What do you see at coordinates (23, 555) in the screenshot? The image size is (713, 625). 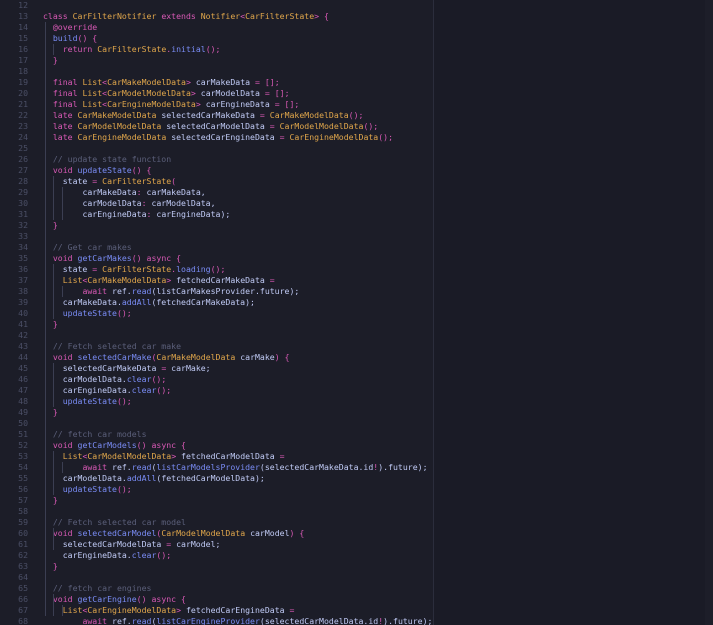 I see `line-number: 62` at bounding box center [23, 555].